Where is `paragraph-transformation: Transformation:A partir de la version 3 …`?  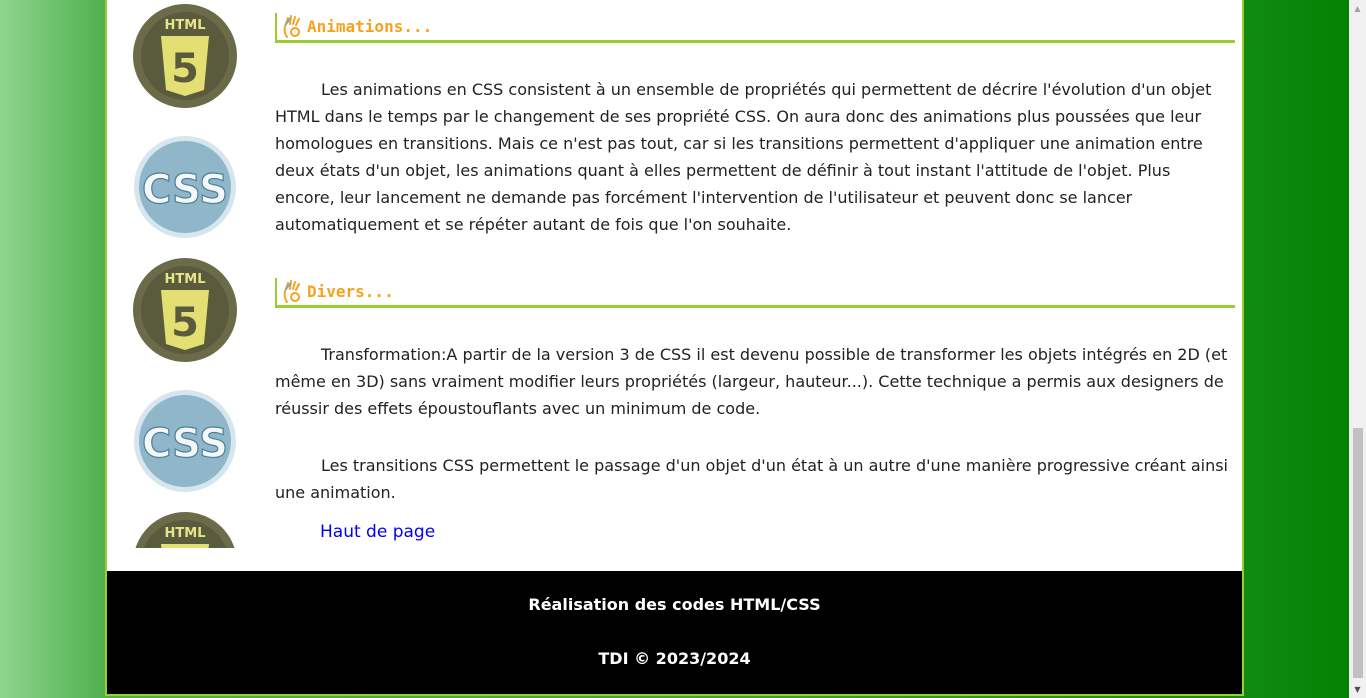 paragraph-transformation: Transformation:A partir de la version 3 … is located at coordinates (751, 381).